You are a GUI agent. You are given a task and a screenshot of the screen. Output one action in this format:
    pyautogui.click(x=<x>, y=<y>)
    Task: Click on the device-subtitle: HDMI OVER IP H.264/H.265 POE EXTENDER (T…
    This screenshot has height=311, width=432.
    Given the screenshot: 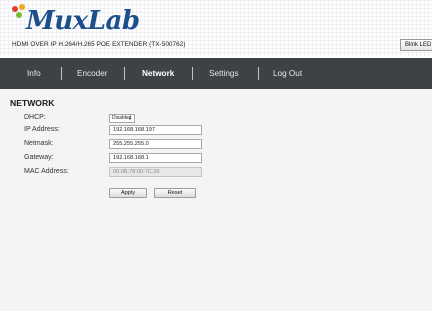 What is the action you would take?
    pyautogui.click(x=99, y=44)
    